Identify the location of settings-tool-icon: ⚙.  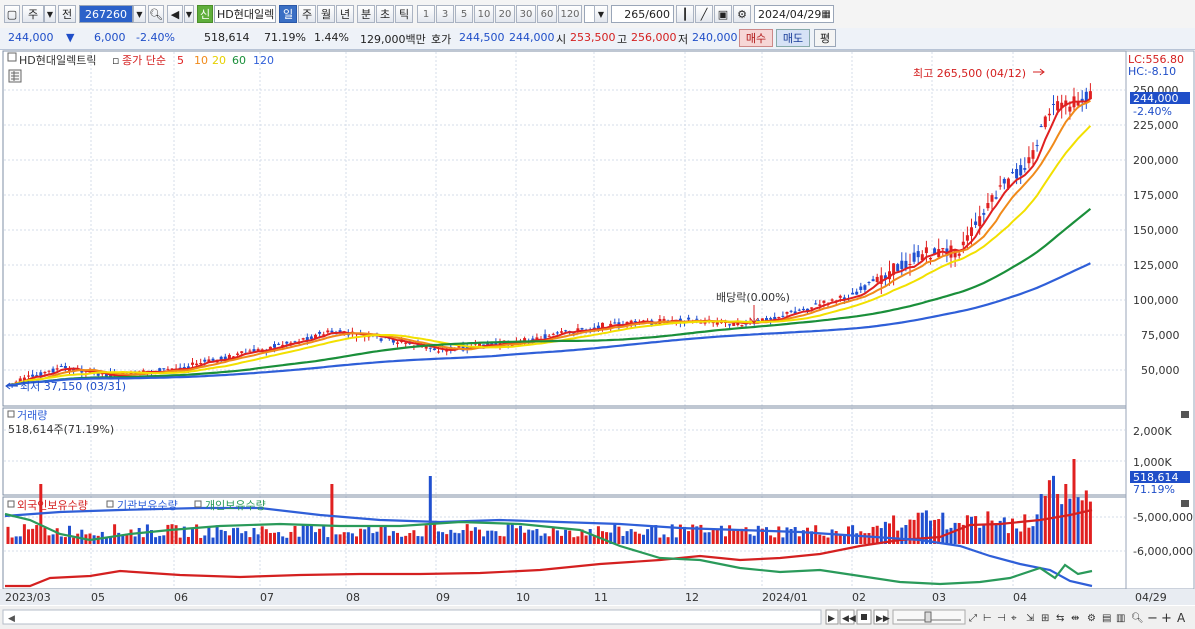
(1091, 618).